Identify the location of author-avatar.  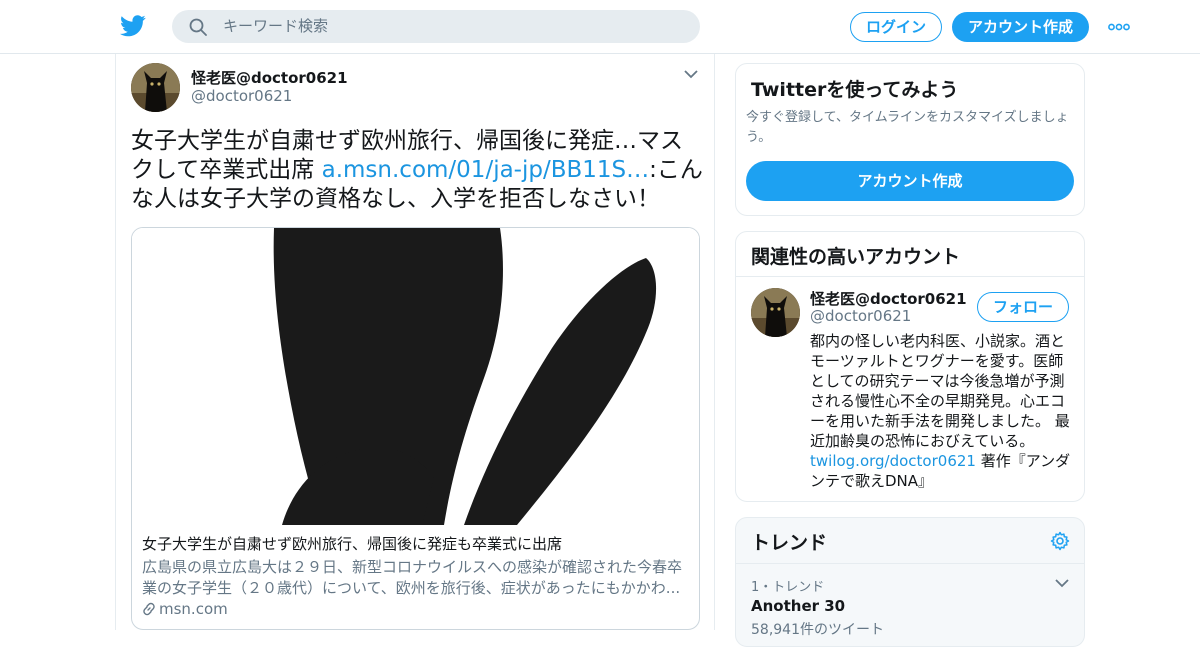
(155, 87).